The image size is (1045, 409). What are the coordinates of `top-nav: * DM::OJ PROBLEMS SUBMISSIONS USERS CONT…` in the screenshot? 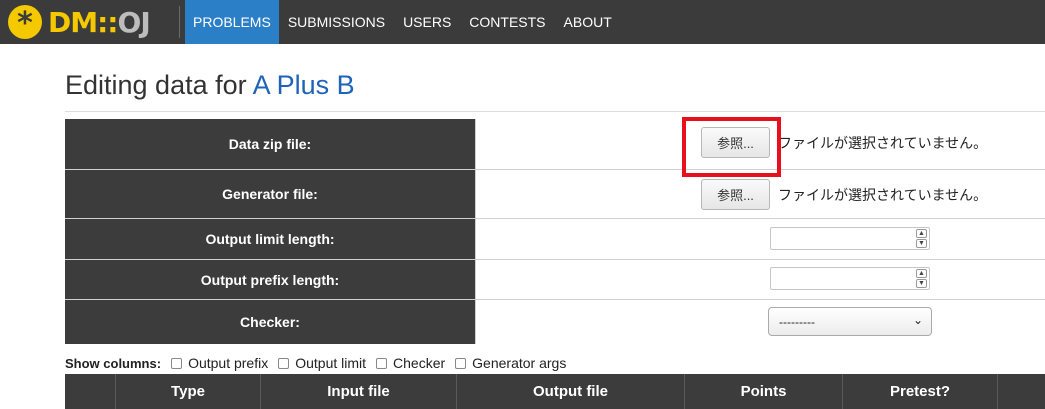 It's located at (522, 22).